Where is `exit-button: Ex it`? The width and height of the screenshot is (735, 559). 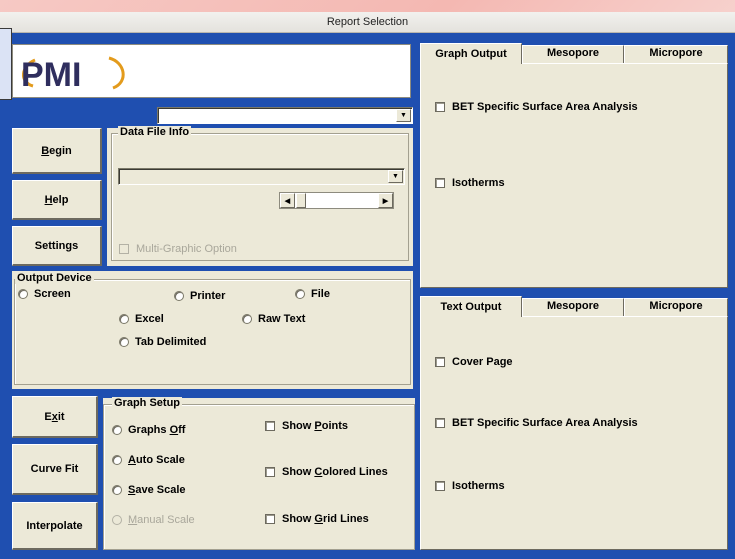
exit-button: Ex it is located at coordinates (55, 417).